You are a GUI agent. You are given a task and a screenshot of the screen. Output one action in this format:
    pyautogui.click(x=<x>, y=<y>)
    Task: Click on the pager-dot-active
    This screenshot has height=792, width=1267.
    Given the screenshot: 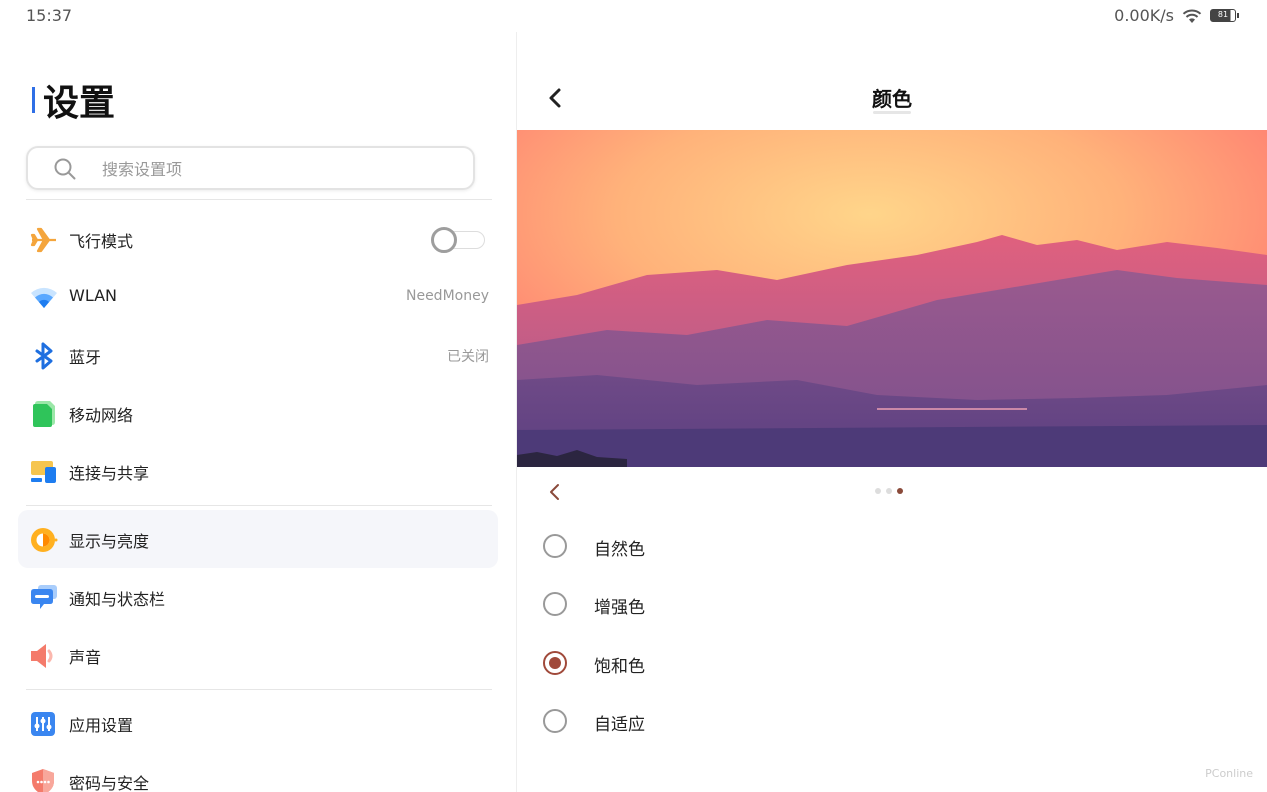 What is the action you would take?
    pyautogui.click(x=900, y=491)
    